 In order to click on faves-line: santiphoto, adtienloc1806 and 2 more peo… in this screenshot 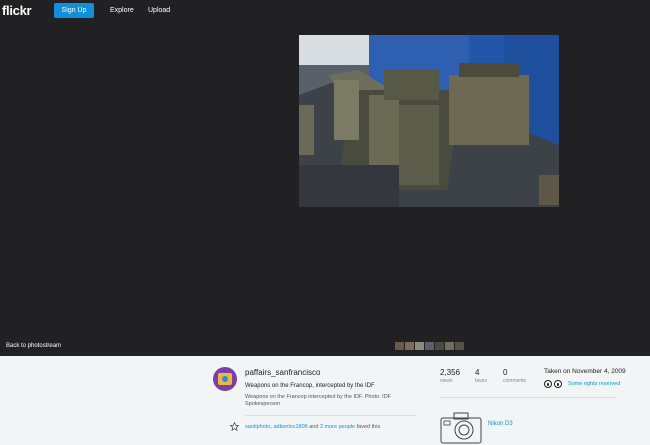, I will do `click(313, 427)`.